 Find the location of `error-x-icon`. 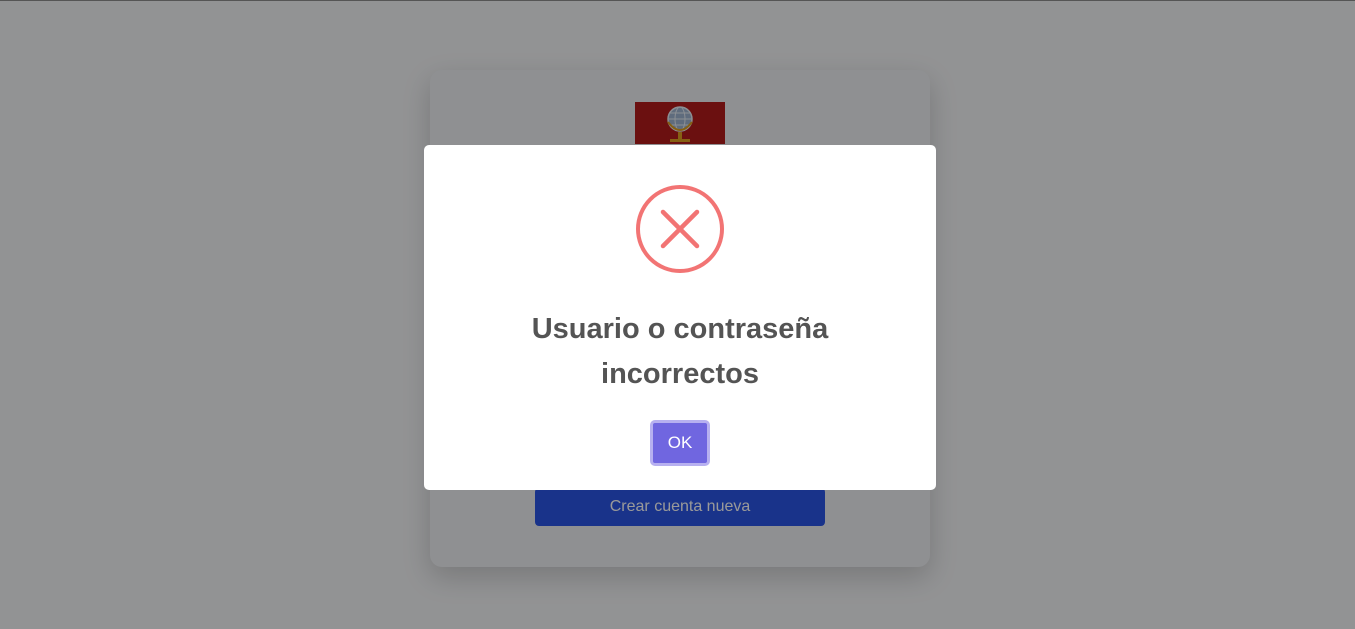

error-x-icon is located at coordinates (680, 229).